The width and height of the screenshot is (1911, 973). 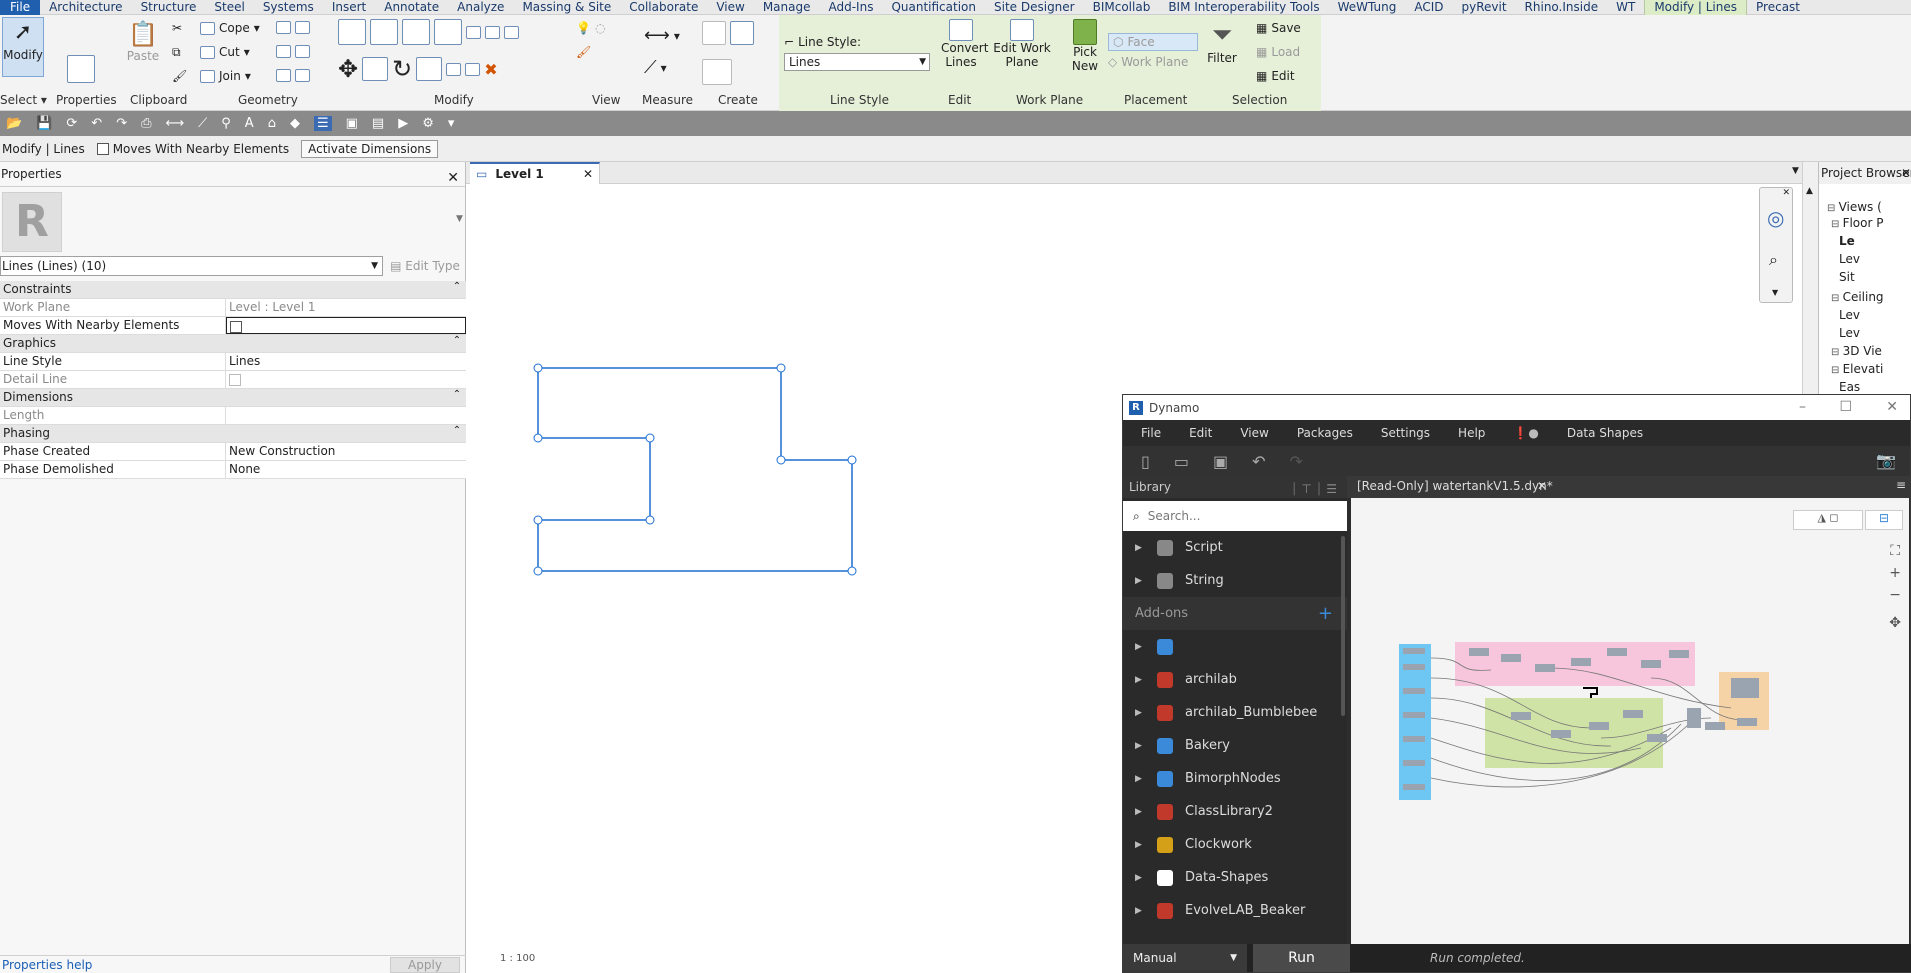 What do you see at coordinates (787, 7) in the screenshot?
I see `menu-tab-manage: Manage` at bounding box center [787, 7].